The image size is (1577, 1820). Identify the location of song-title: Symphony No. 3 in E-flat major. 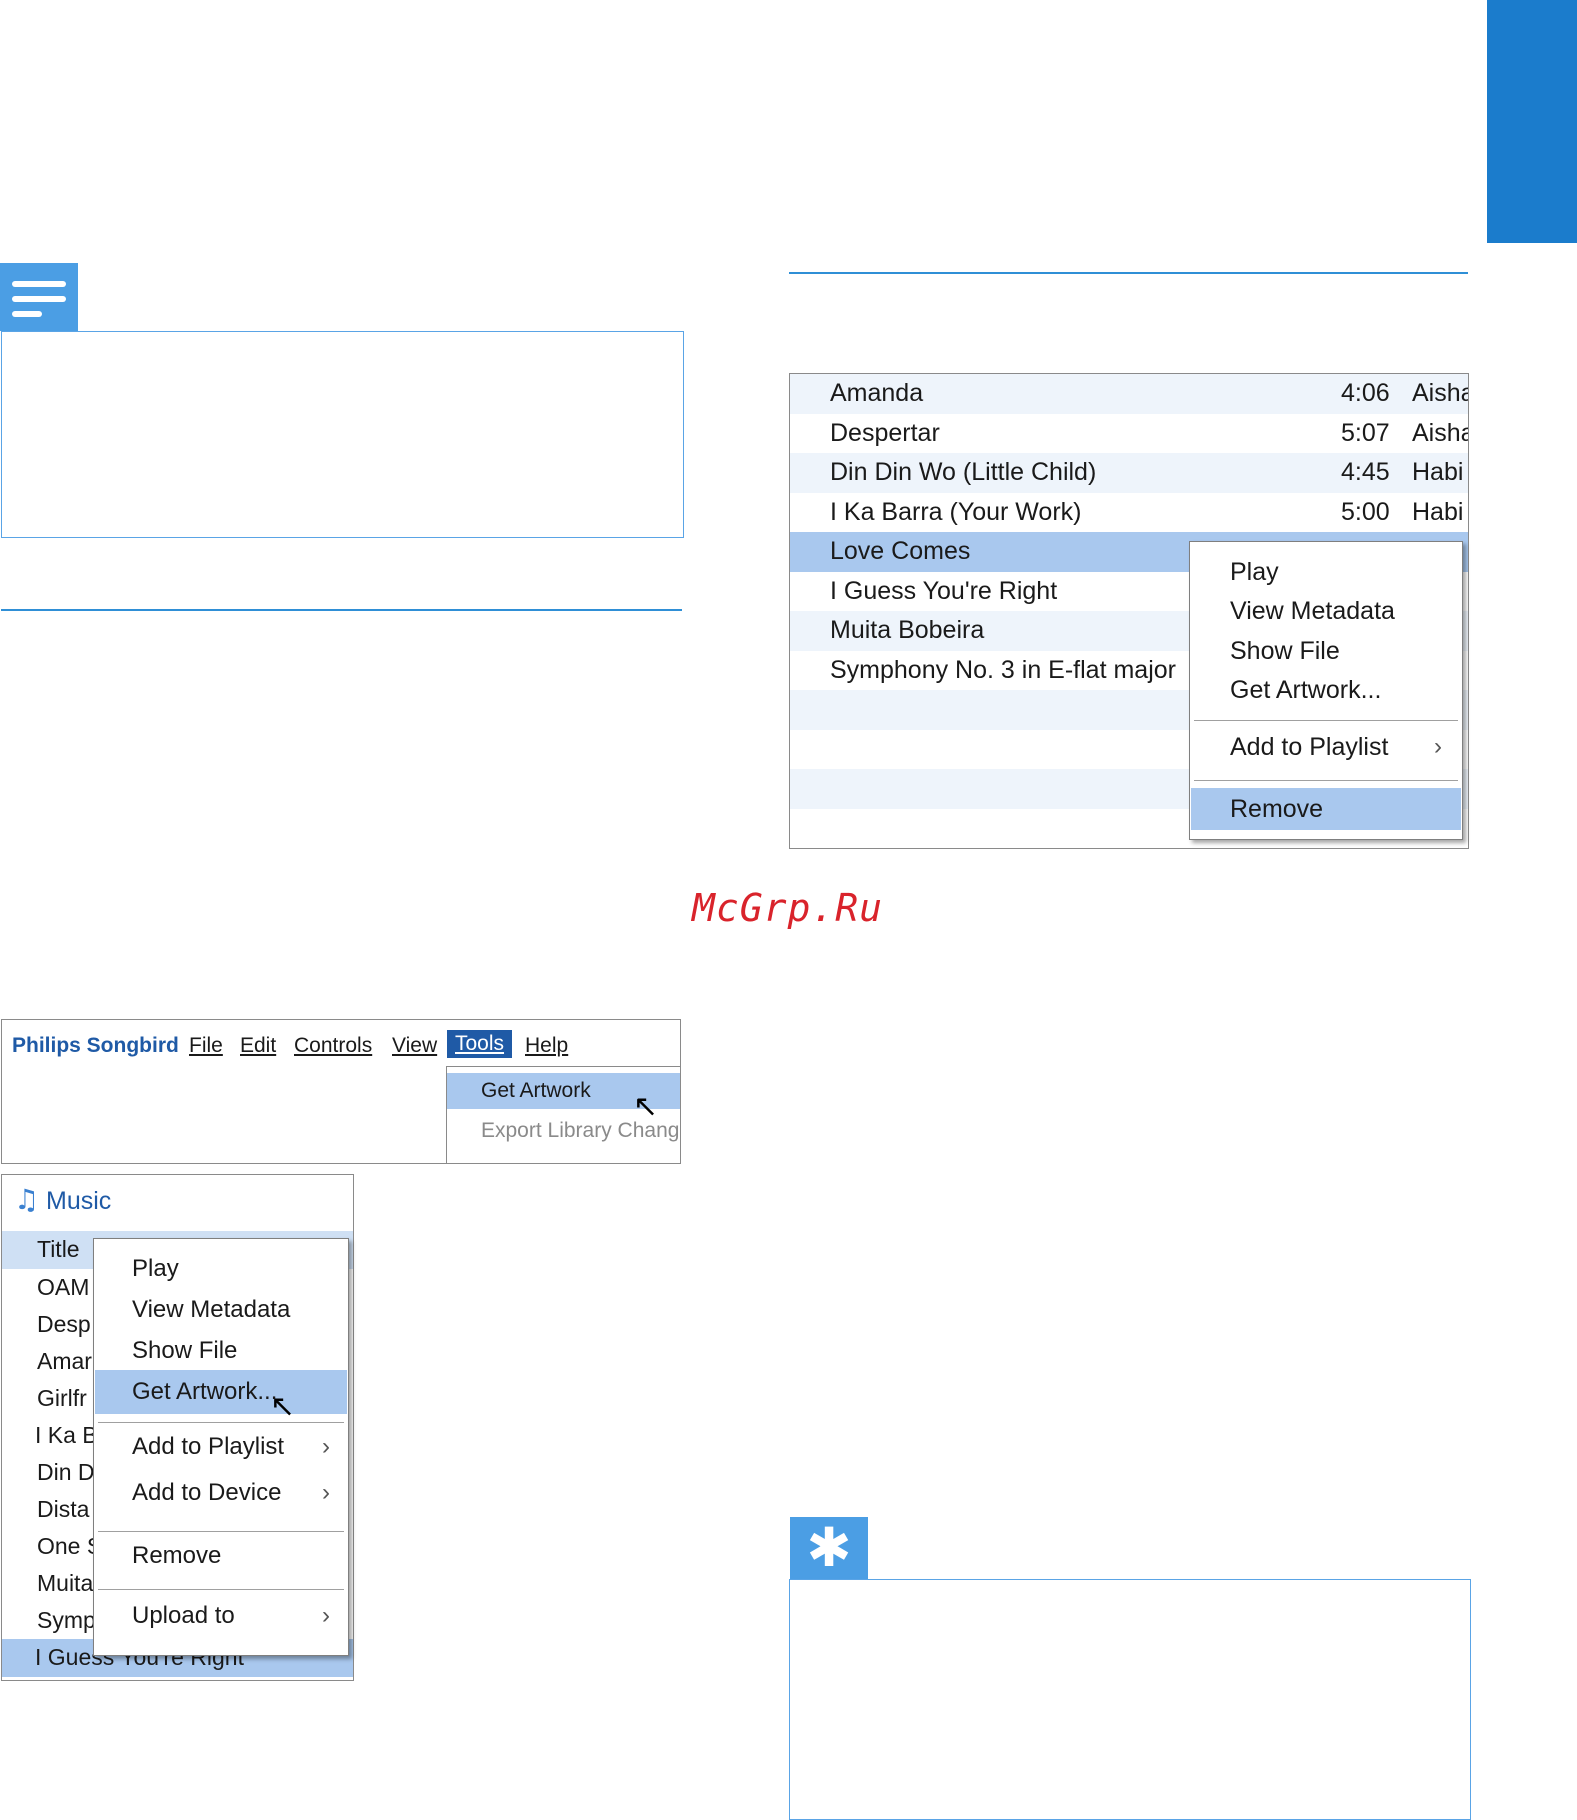
(1003, 669).